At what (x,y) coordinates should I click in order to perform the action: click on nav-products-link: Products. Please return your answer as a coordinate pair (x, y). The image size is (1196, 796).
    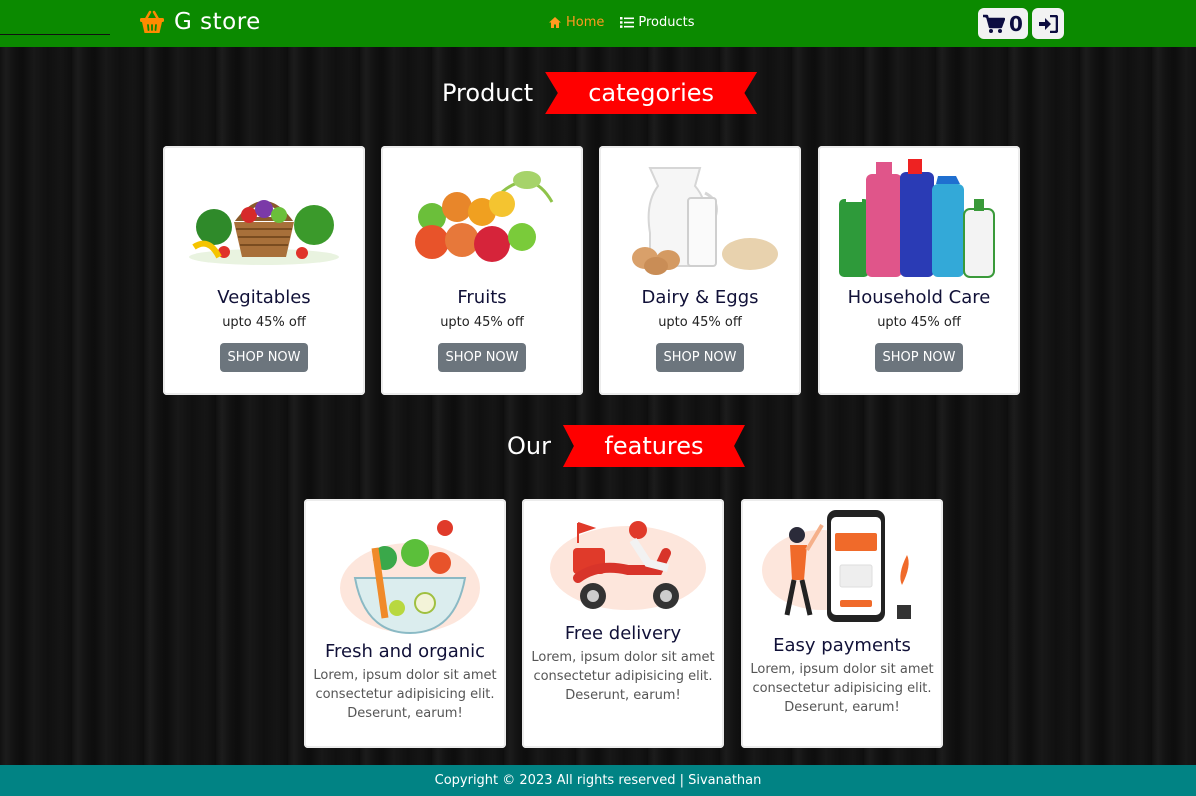
    Looking at the image, I should click on (657, 22).